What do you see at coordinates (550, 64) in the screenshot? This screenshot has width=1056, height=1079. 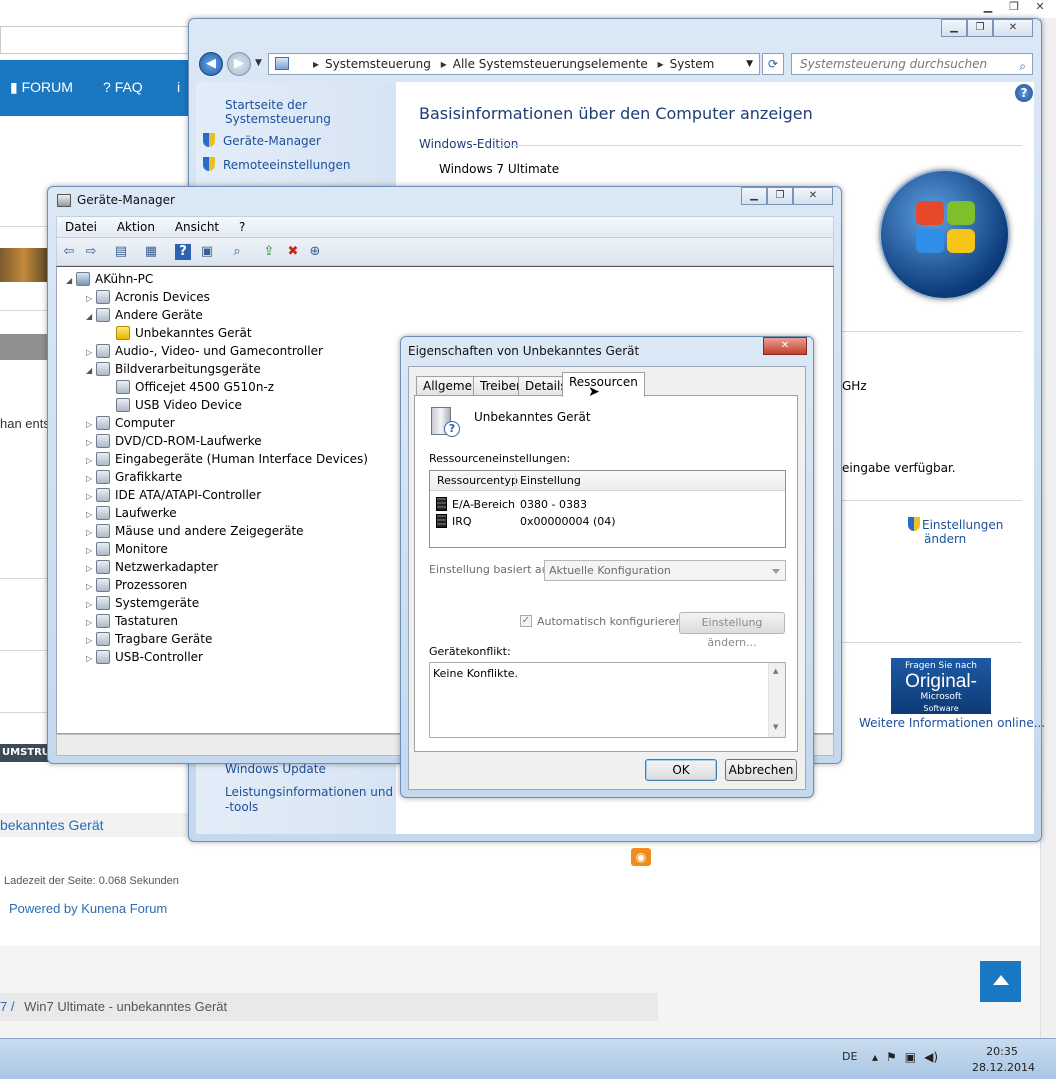 I see `breadcrumb-all-items: Alle Systemsteuerungselemente` at bounding box center [550, 64].